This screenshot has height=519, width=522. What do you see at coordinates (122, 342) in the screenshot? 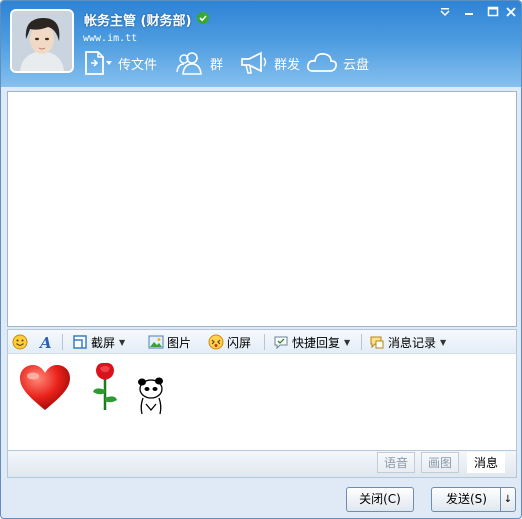
I see `screenshot-dropdown-icon: ▼` at bounding box center [122, 342].